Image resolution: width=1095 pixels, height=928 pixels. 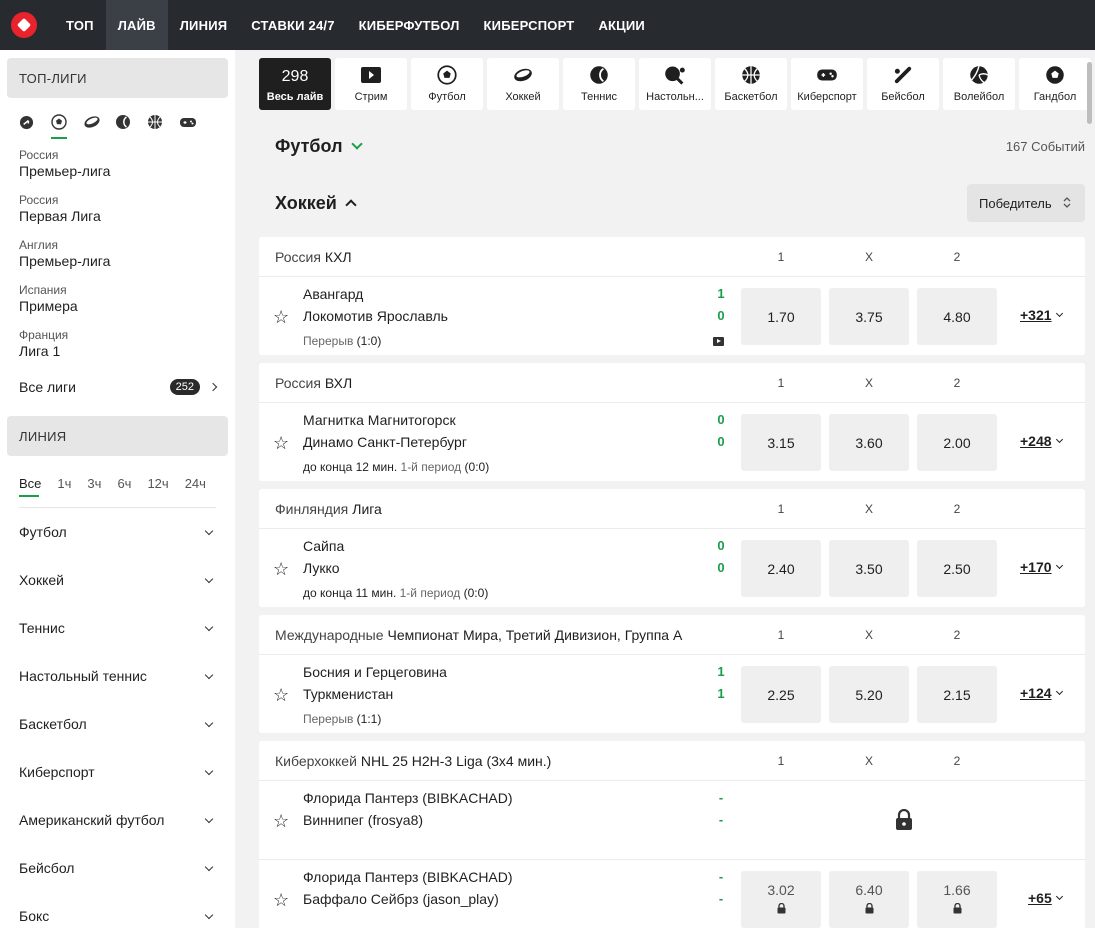 I want to click on period-option: Все, so click(x=30, y=486).